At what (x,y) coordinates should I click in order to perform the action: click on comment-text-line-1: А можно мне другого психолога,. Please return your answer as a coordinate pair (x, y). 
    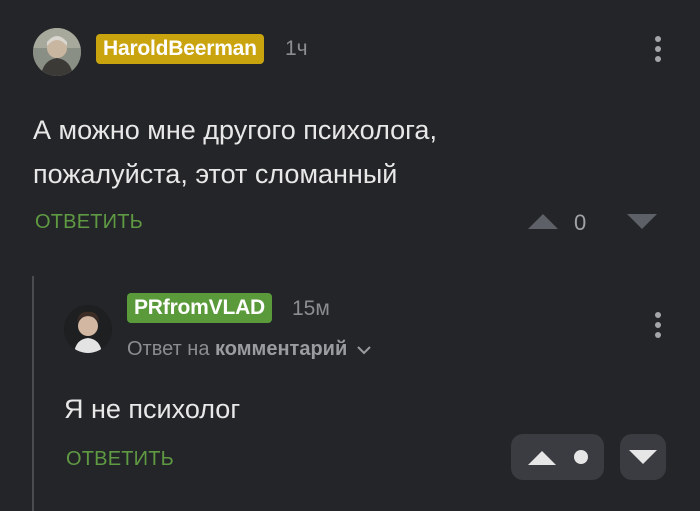
    Looking at the image, I should click on (235, 130).